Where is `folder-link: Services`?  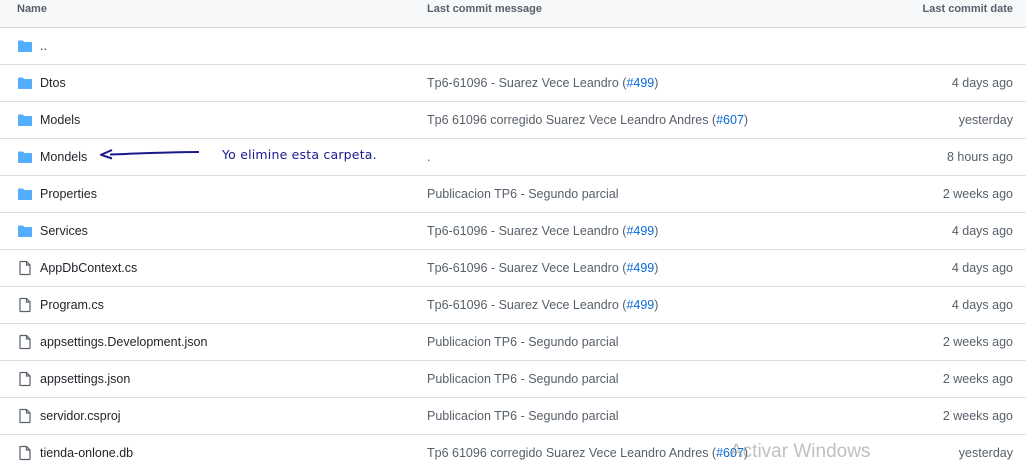 folder-link: Services is located at coordinates (64, 231).